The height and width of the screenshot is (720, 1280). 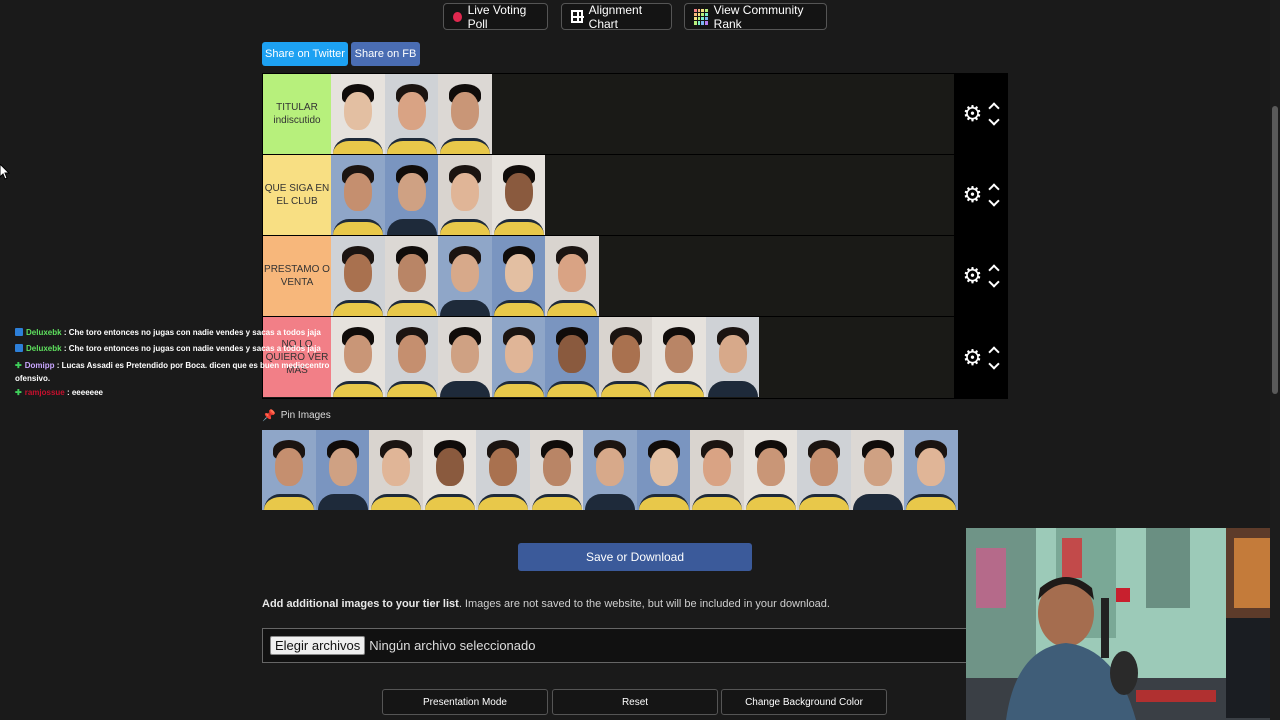 I want to click on tier-move-arrows, so click(x=994, y=357).